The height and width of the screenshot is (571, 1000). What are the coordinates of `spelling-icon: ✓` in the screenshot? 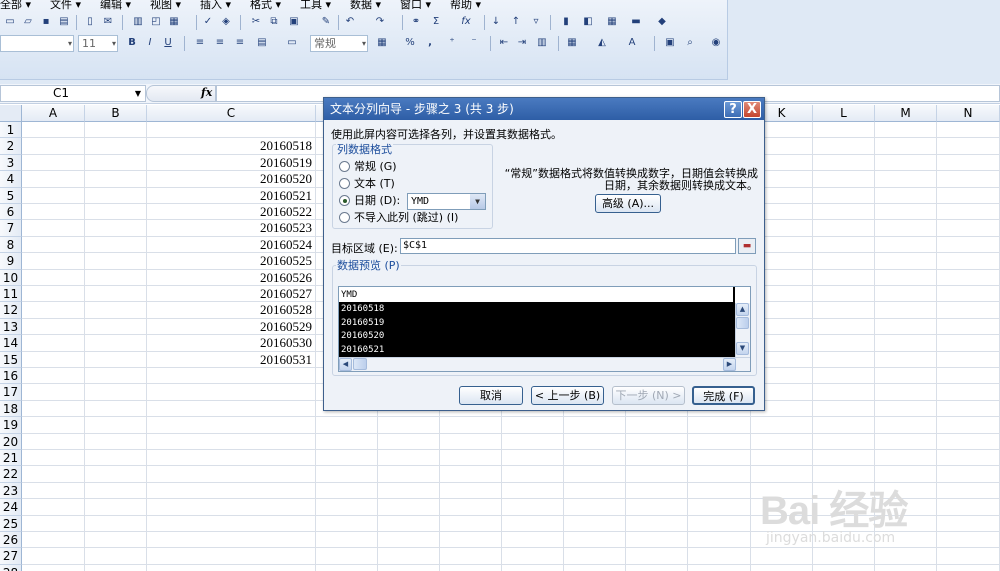 It's located at (208, 22).